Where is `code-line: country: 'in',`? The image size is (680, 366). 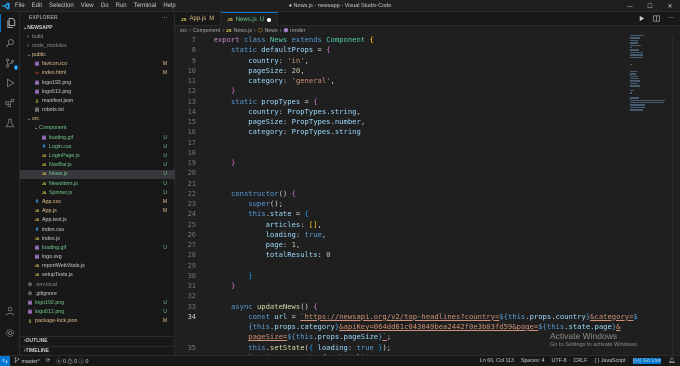
code-line: country: 'in', is located at coordinates (417, 61).